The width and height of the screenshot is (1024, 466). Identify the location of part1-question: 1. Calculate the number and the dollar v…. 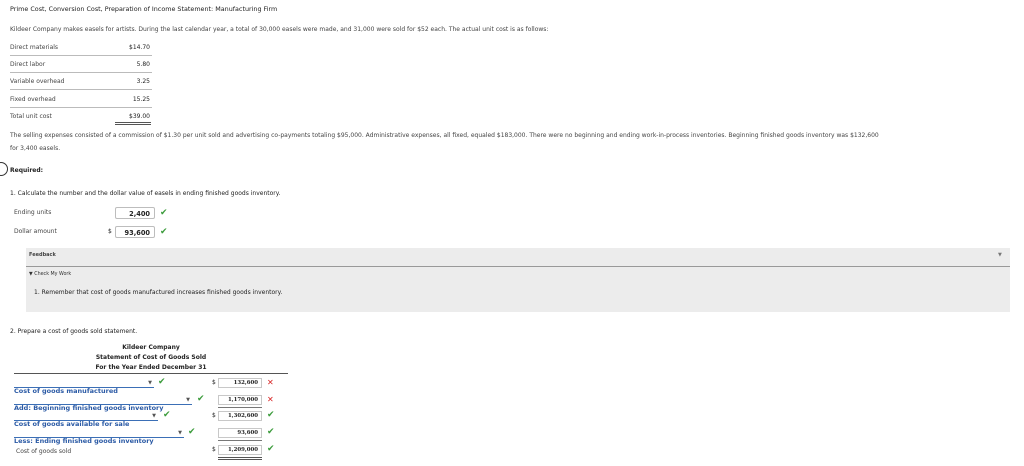
(145, 193).